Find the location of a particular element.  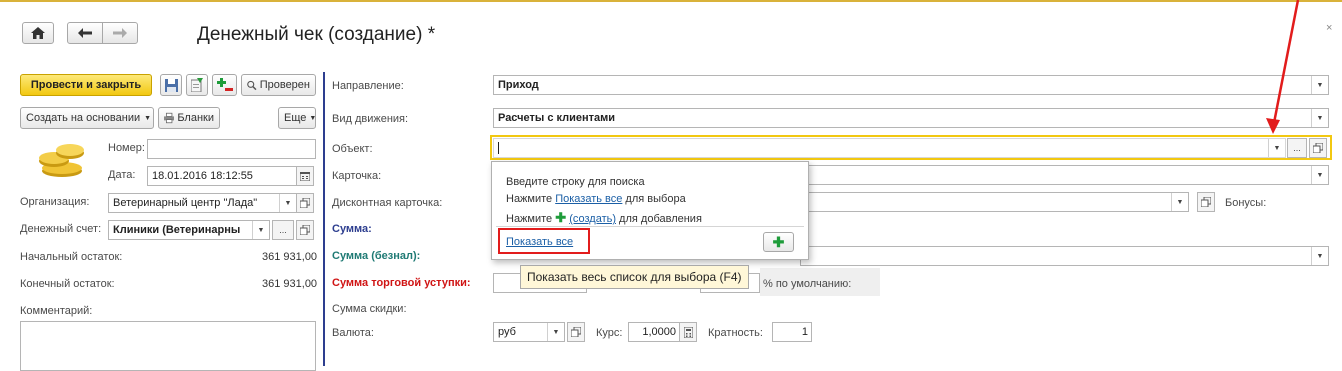

cash-account-value: Клиники (Ветеринарны is located at coordinates (177, 230).